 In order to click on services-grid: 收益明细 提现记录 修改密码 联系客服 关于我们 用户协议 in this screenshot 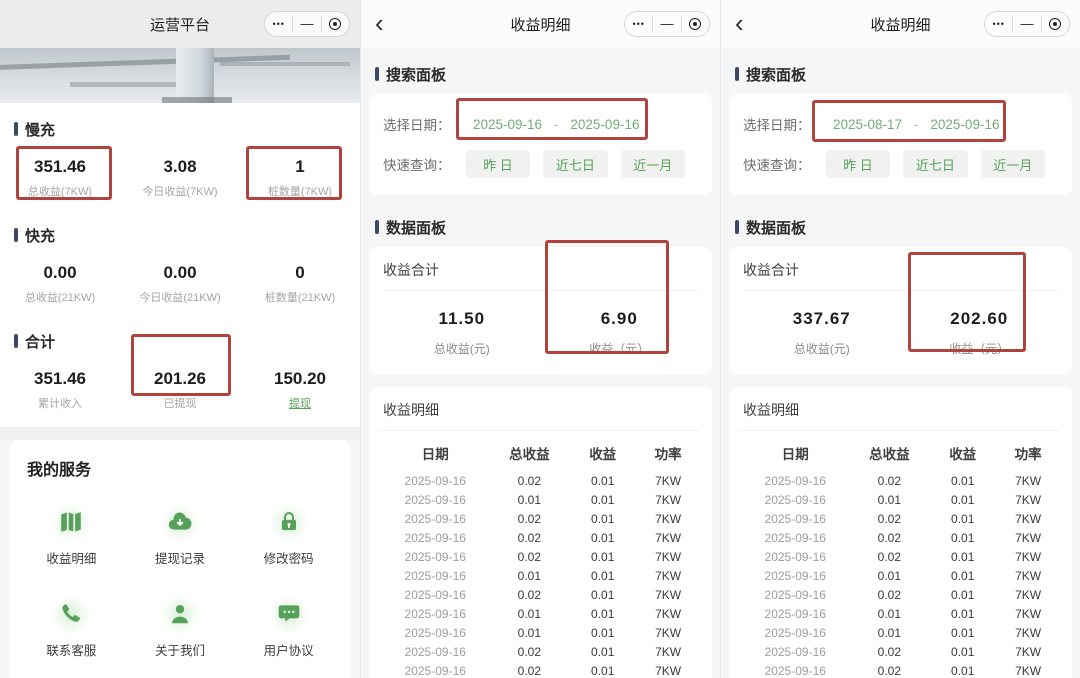, I will do `click(180, 584)`.